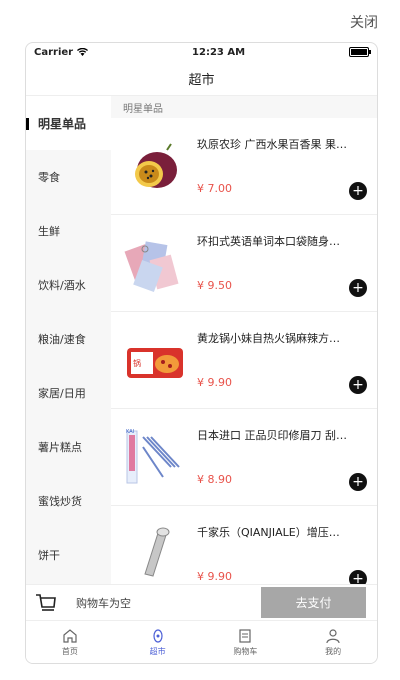 This screenshot has width=400, height=680. I want to click on wifi-icon, so click(83, 52).